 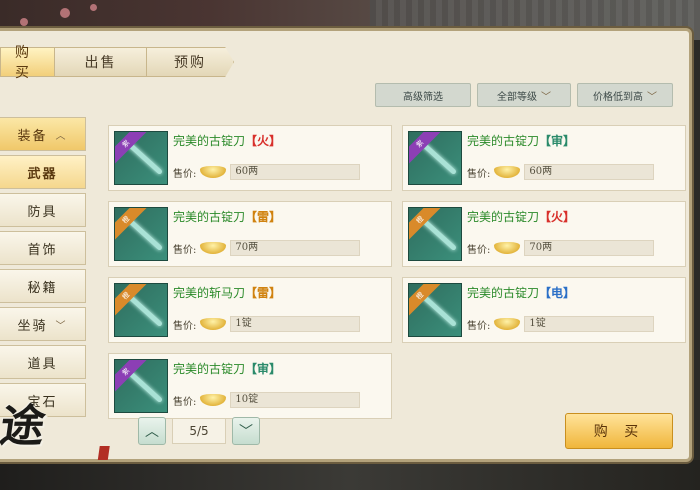 I want to click on item-name-line: 完美的古锭刀【雷】, so click(x=227, y=216).